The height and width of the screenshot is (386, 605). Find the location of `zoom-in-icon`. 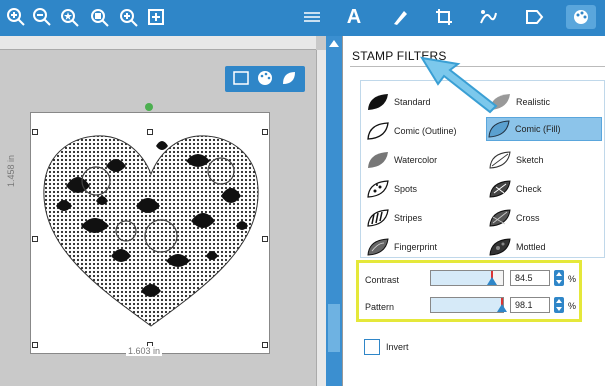

zoom-in-icon is located at coordinates (16, 17).